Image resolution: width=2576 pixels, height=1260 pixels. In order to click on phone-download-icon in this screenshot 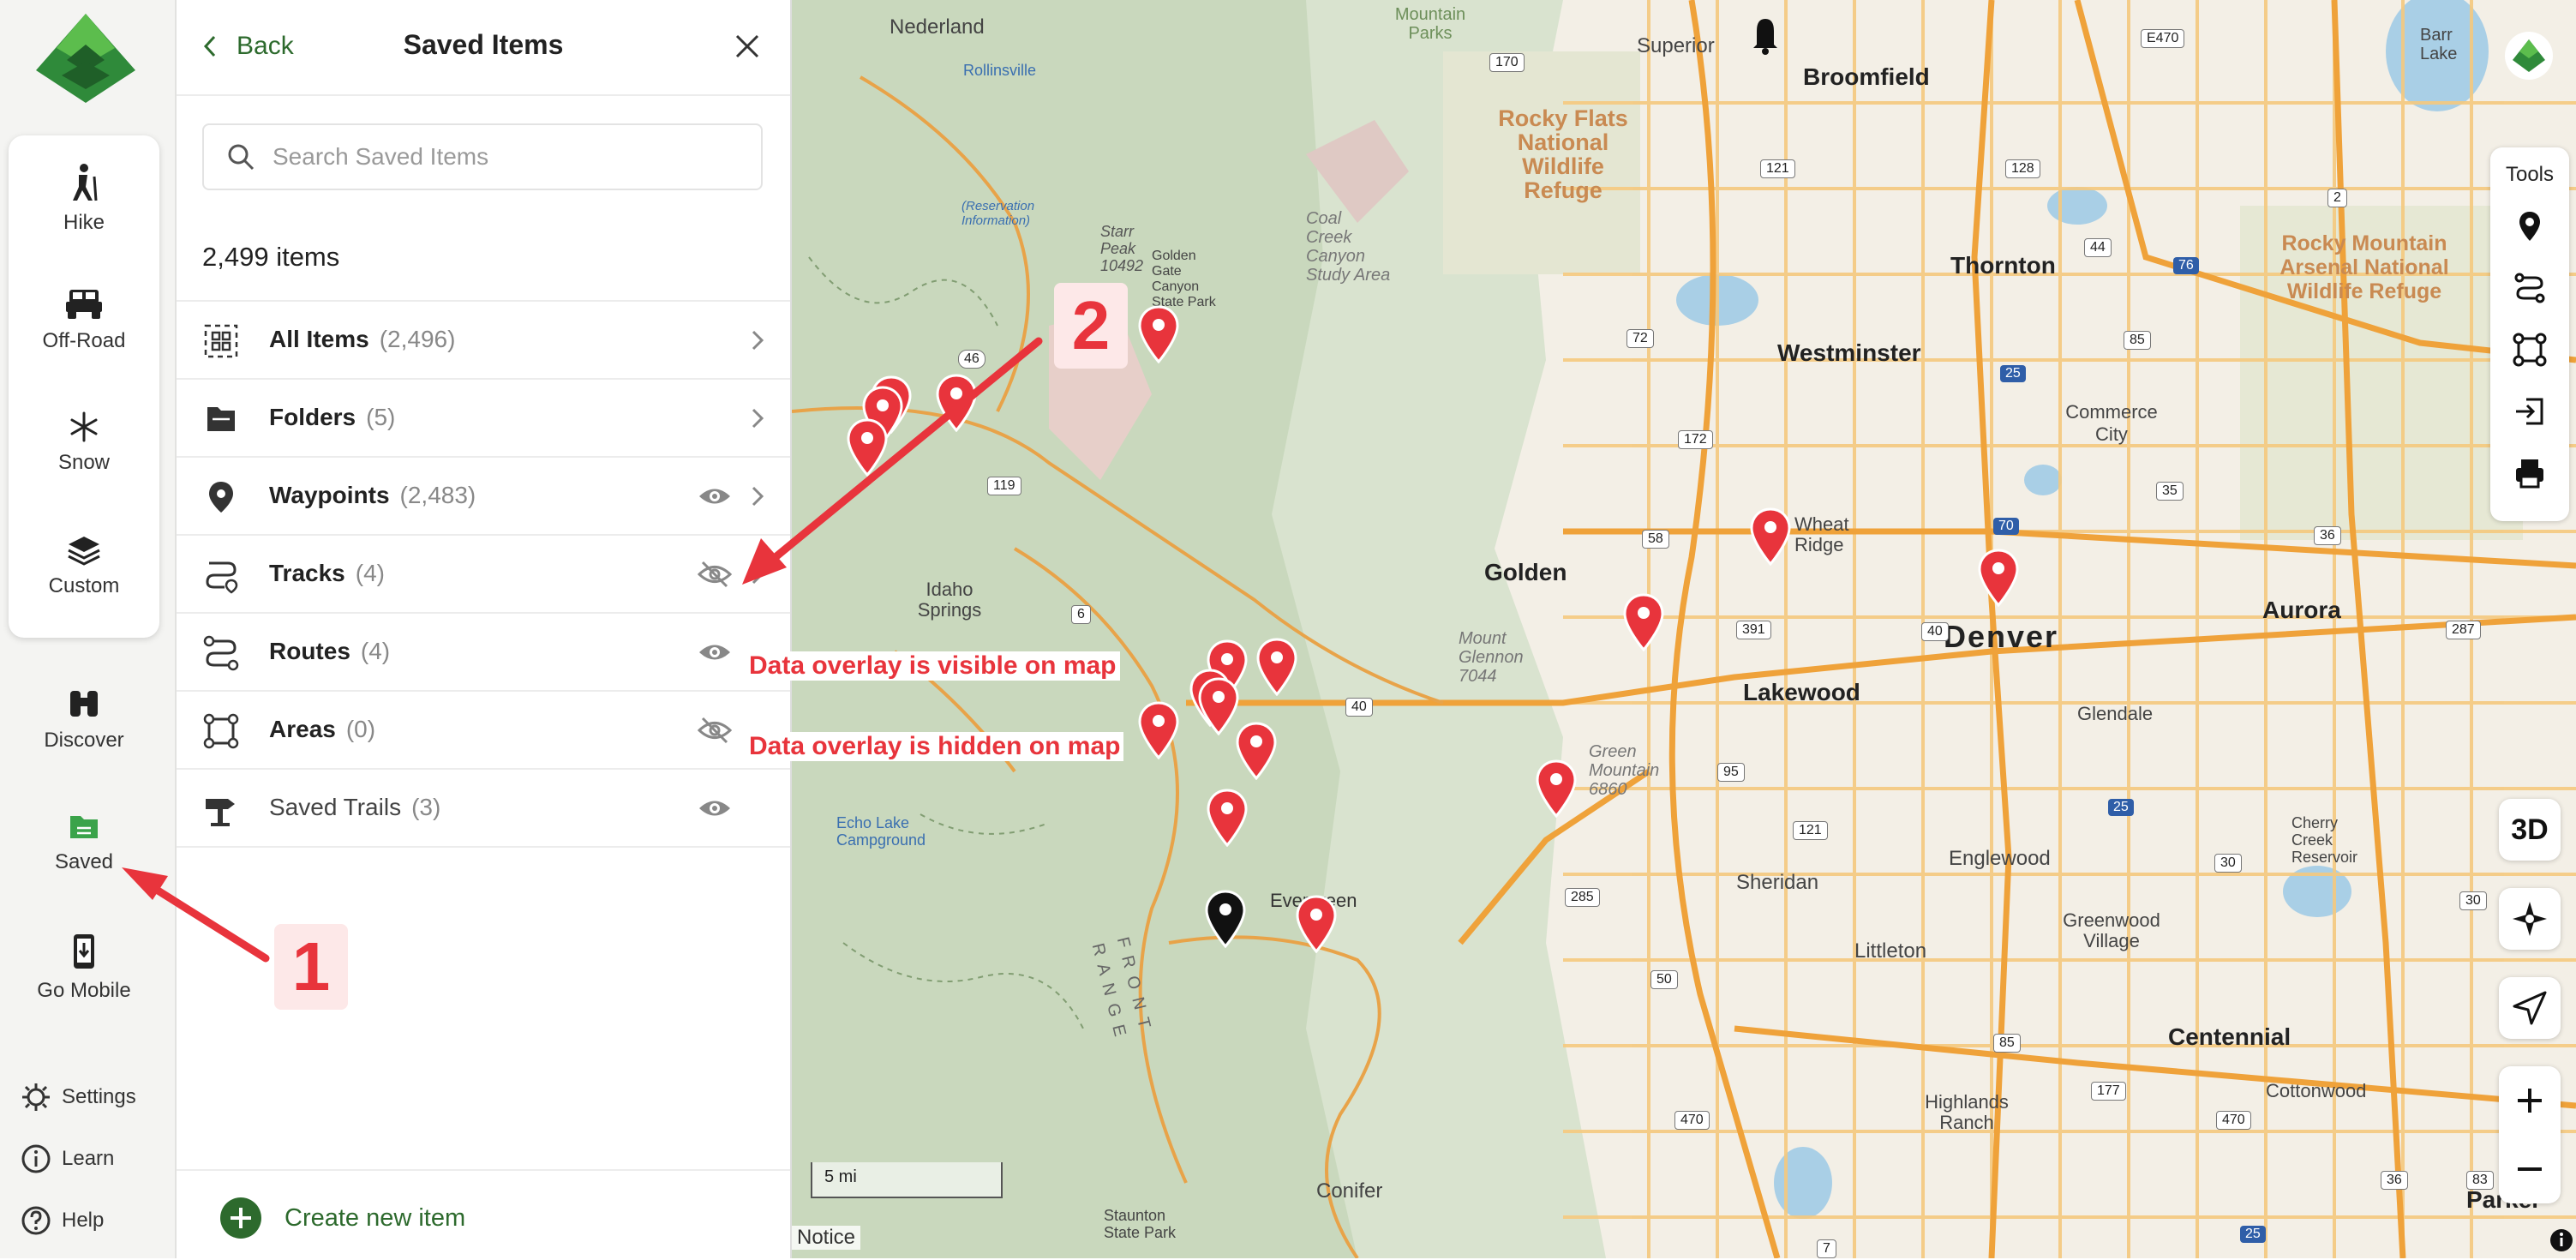, I will do `click(84, 952)`.